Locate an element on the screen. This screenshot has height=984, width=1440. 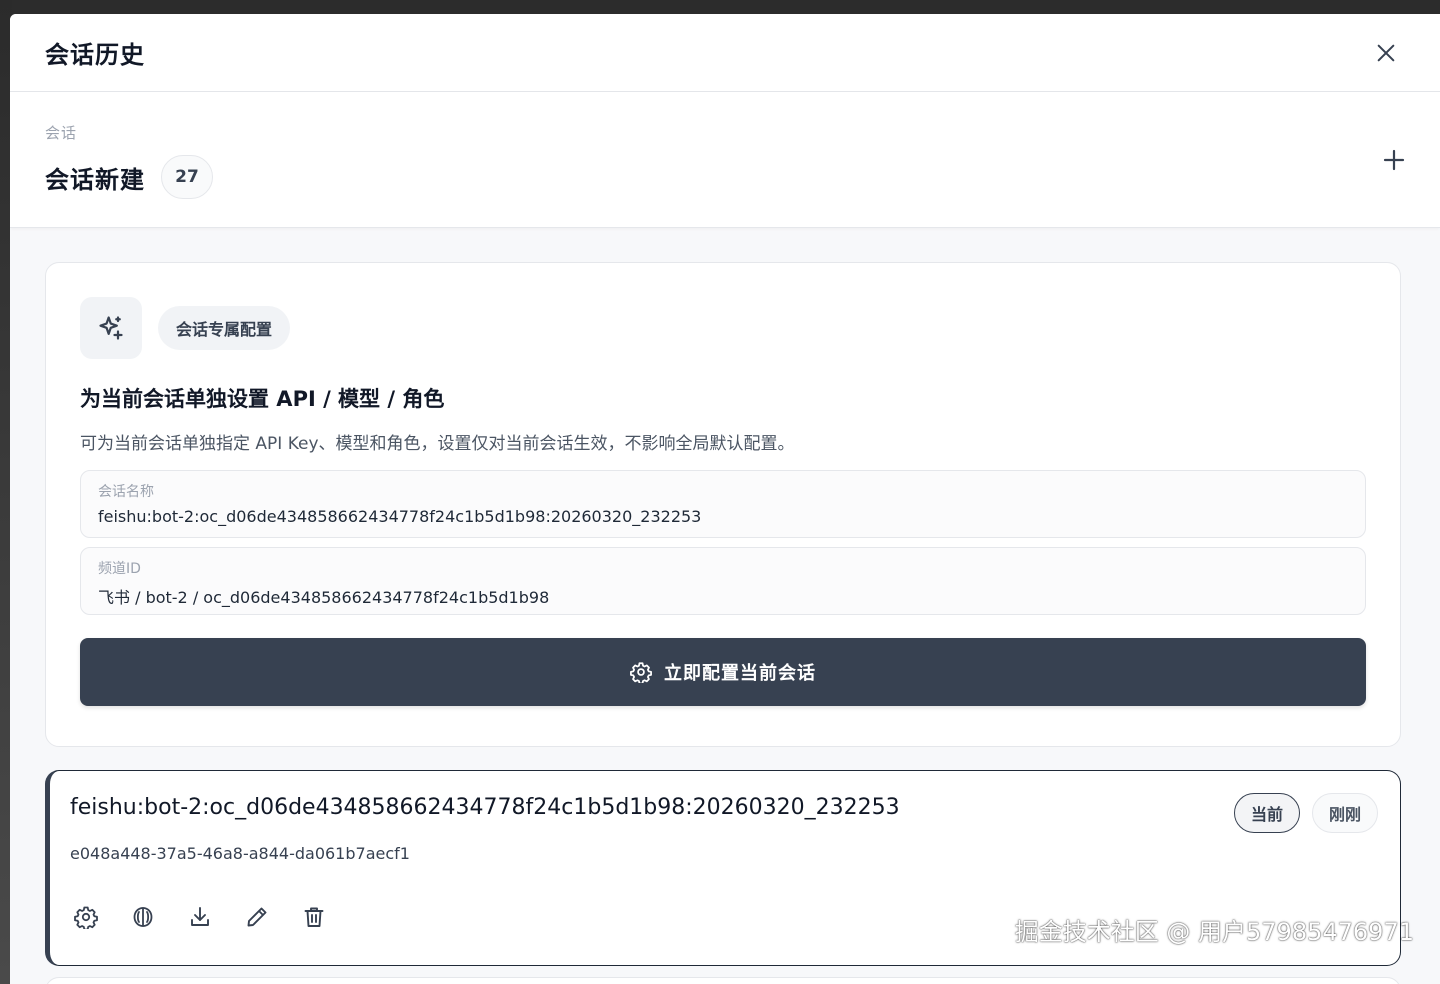
download-icon is located at coordinates (200, 917).